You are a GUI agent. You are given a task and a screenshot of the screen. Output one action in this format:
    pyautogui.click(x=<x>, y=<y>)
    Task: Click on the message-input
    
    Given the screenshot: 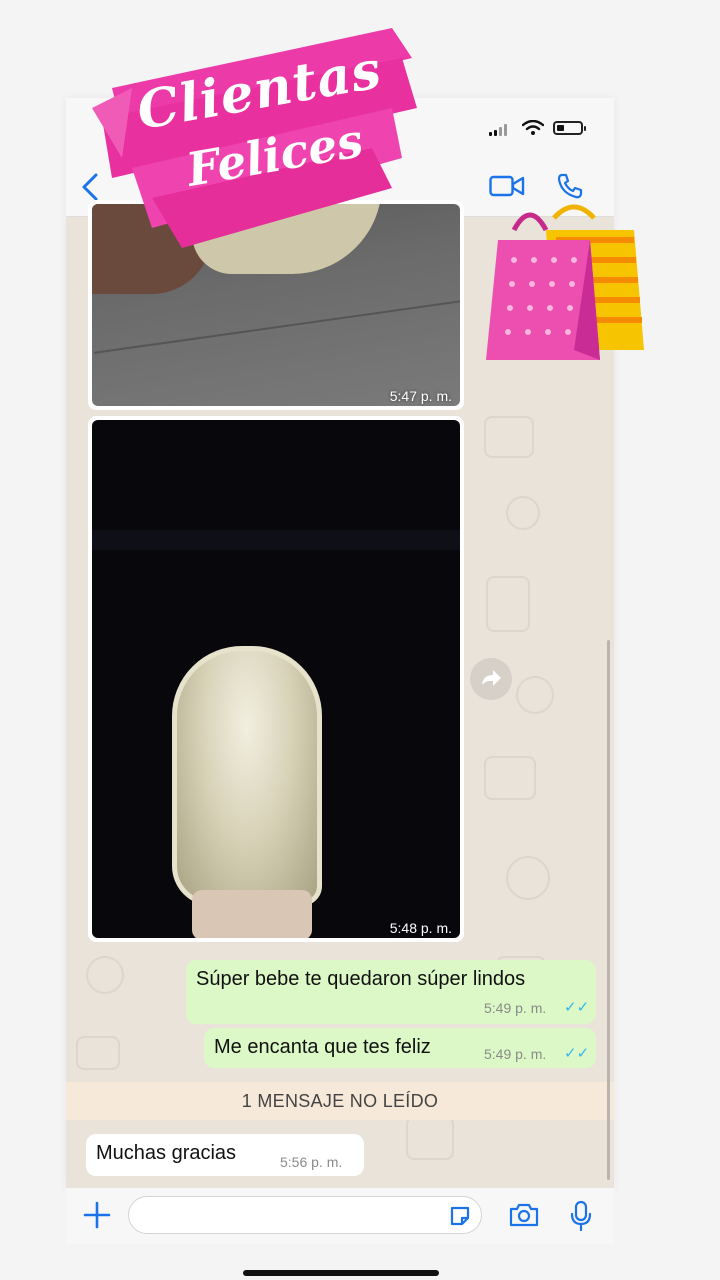 What is the action you would take?
    pyautogui.click(x=305, y=1215)
    